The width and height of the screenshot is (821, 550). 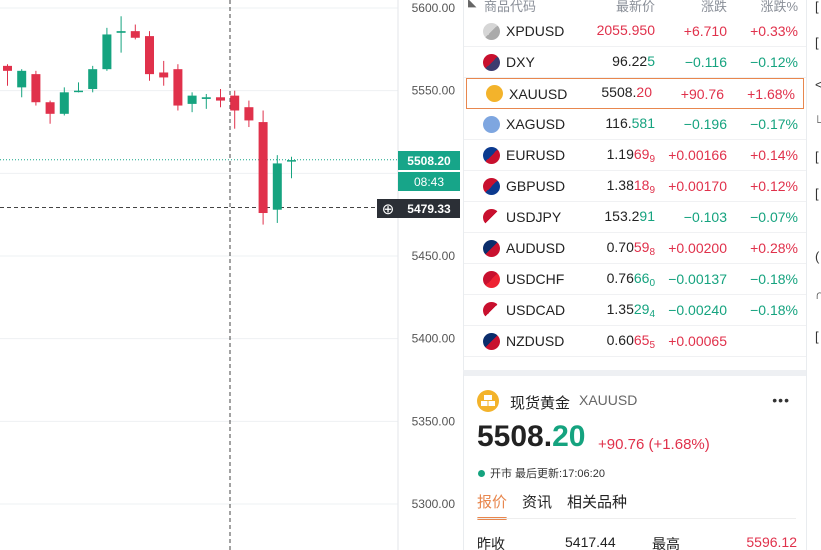 What do you see at coordinates (492, 505) in the screenshot?
I see `tab-quote: 报价` at bounding box center [492, 505].